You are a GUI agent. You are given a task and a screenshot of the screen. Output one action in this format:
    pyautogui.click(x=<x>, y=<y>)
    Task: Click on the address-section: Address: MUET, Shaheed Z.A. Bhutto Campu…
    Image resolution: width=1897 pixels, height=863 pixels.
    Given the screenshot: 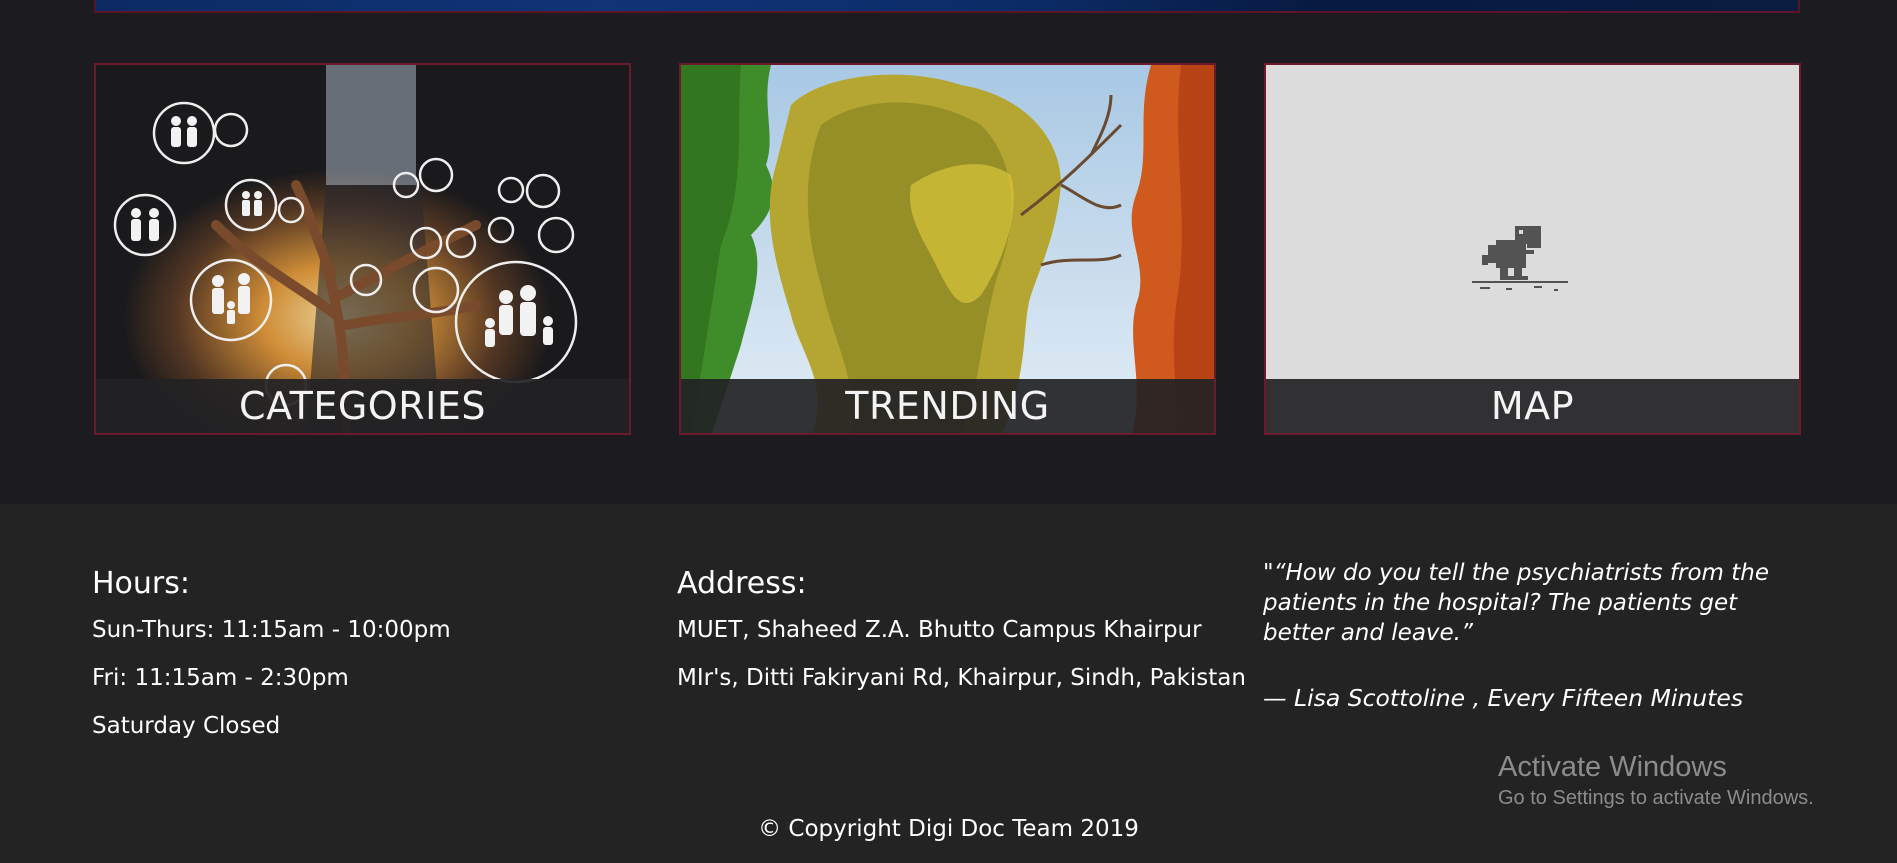 What is the action you would take?
    pyautogui.click(x=961, y=638)
    